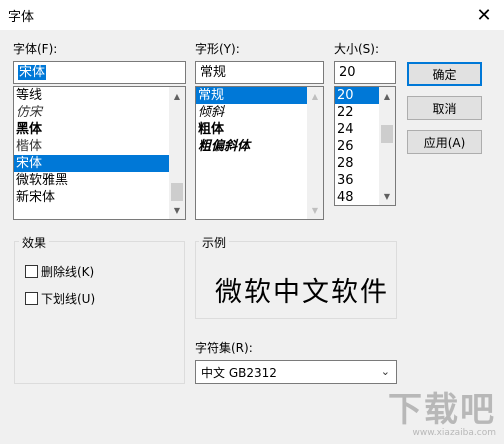 The height and width of the screenshot is (444, 504). What do you see at coordinates (259, 146) in the screenshot?
I see `style-item-bold-italic: 粗偏斜体` at bounding box center [259, 146].